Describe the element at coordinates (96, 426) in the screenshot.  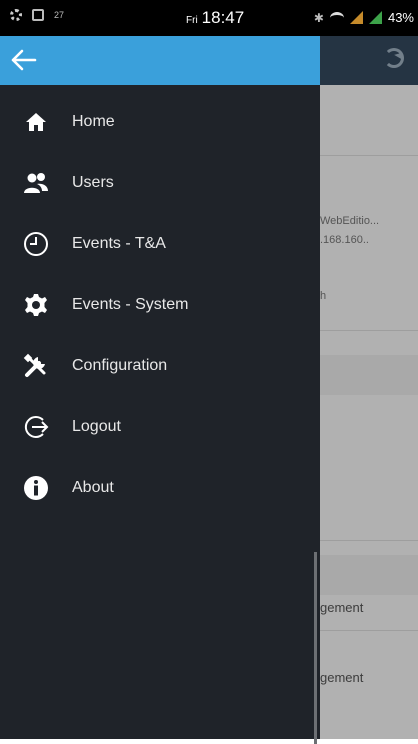
I see `menu-item-label: Logout` at that location.